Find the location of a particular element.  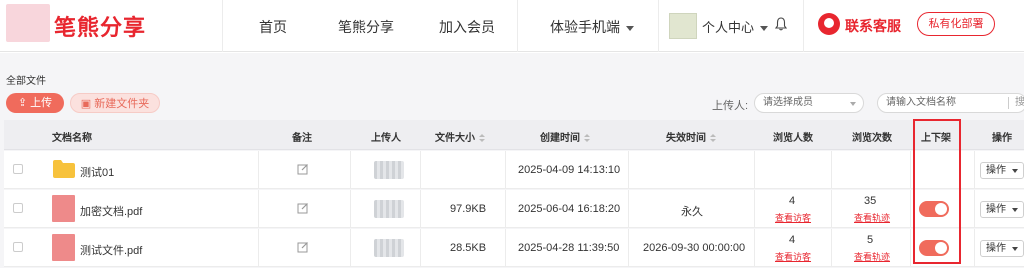

file-name: 测试01 is located at coordinates (97, 172).